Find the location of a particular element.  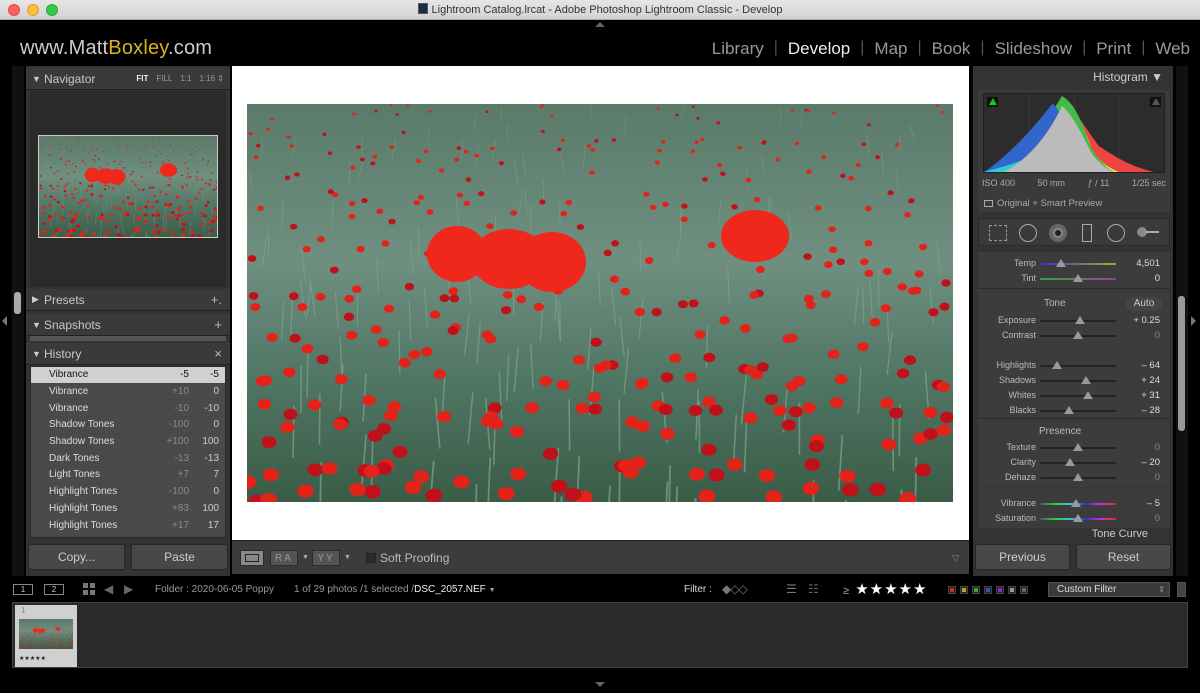

highlight-clipping-indicator is located at coordinates (1155, 102).